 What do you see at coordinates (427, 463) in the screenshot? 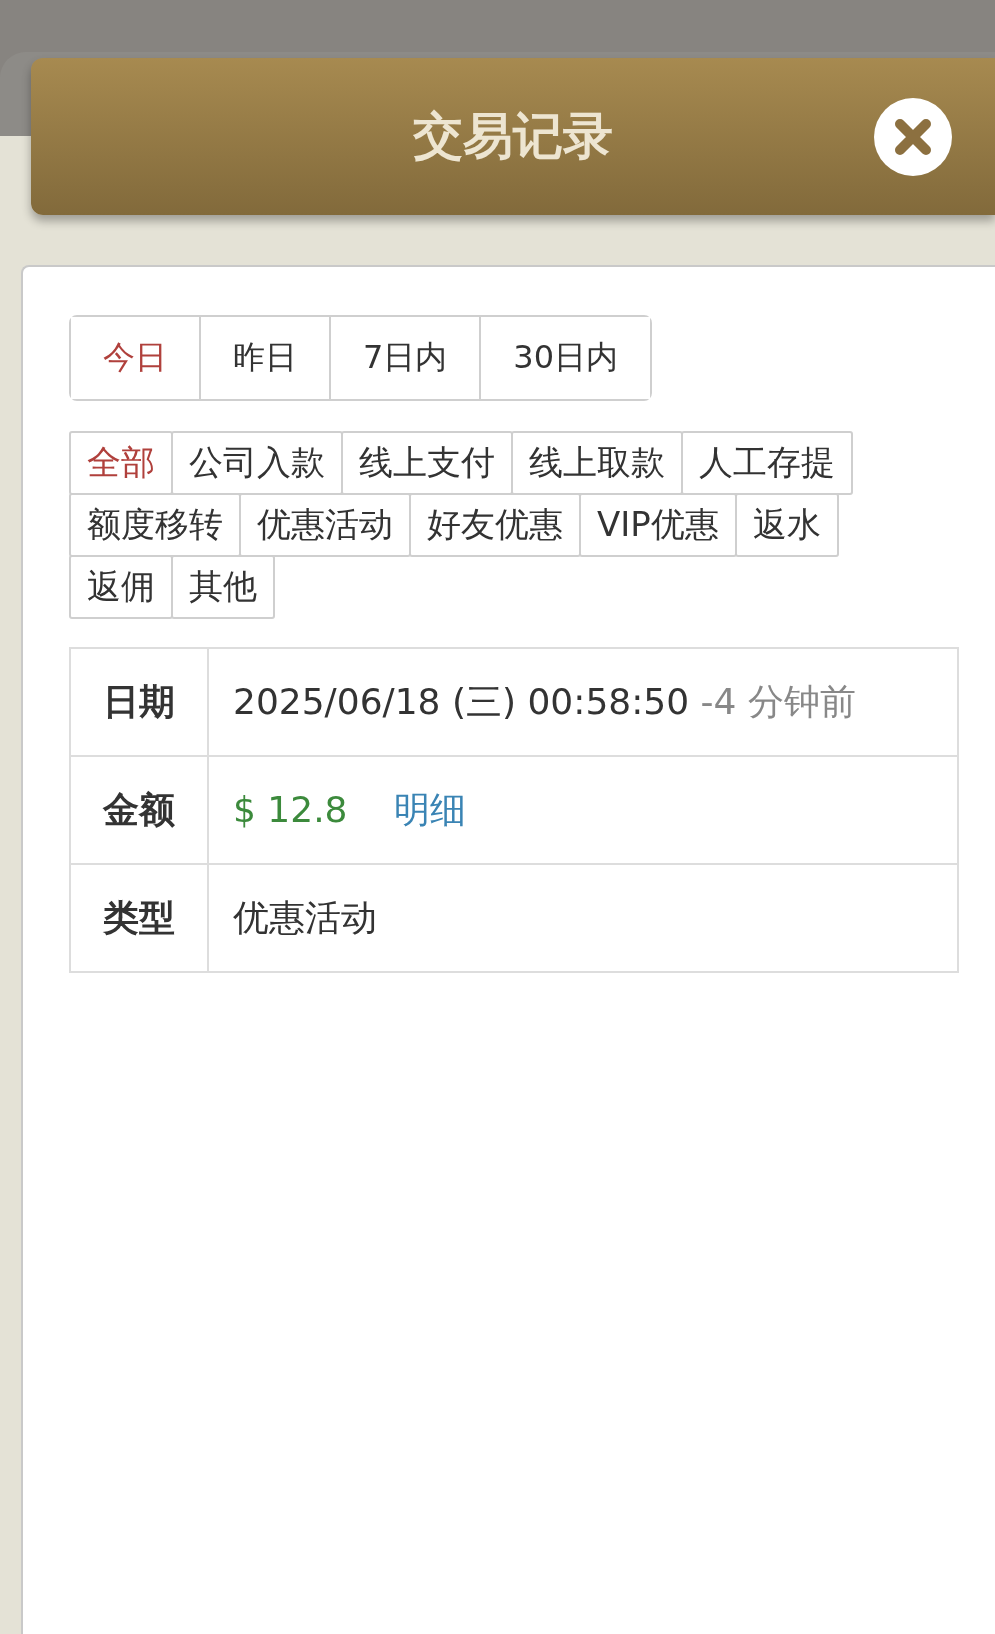
I see `type-filter: 线上支付` at bounding box center [427, 463].